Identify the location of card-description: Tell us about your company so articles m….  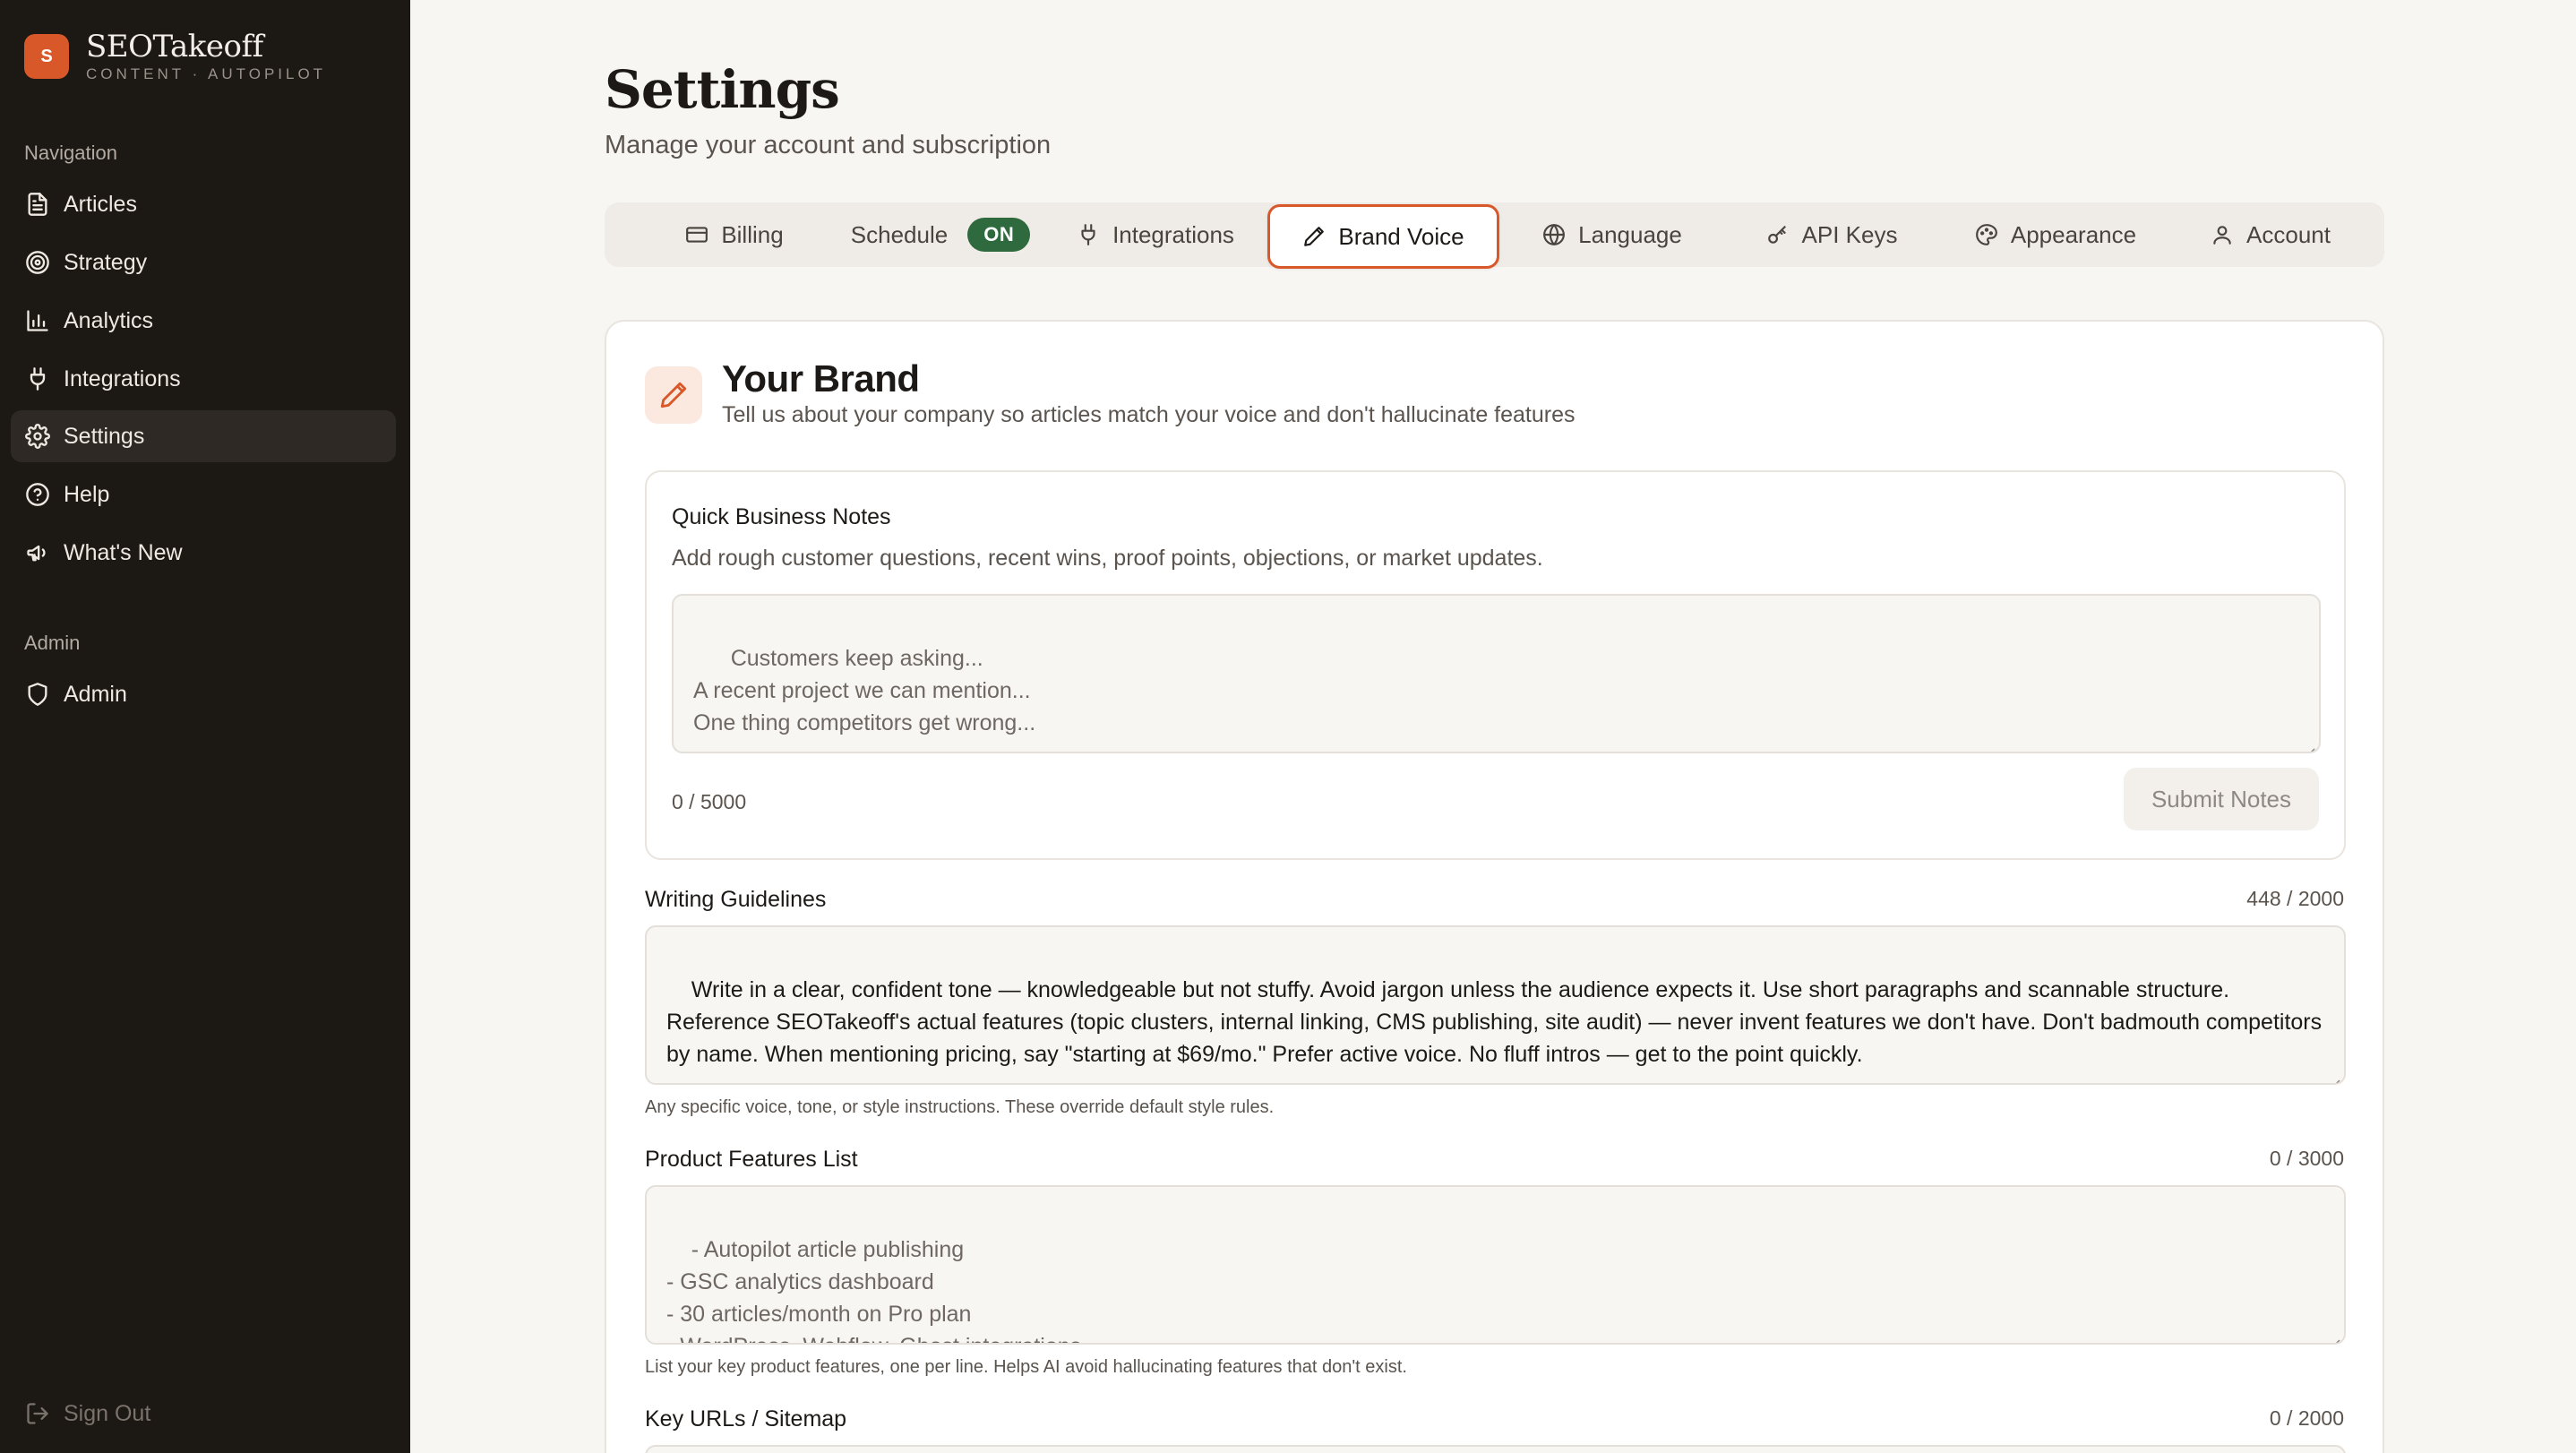
(1149, 415).